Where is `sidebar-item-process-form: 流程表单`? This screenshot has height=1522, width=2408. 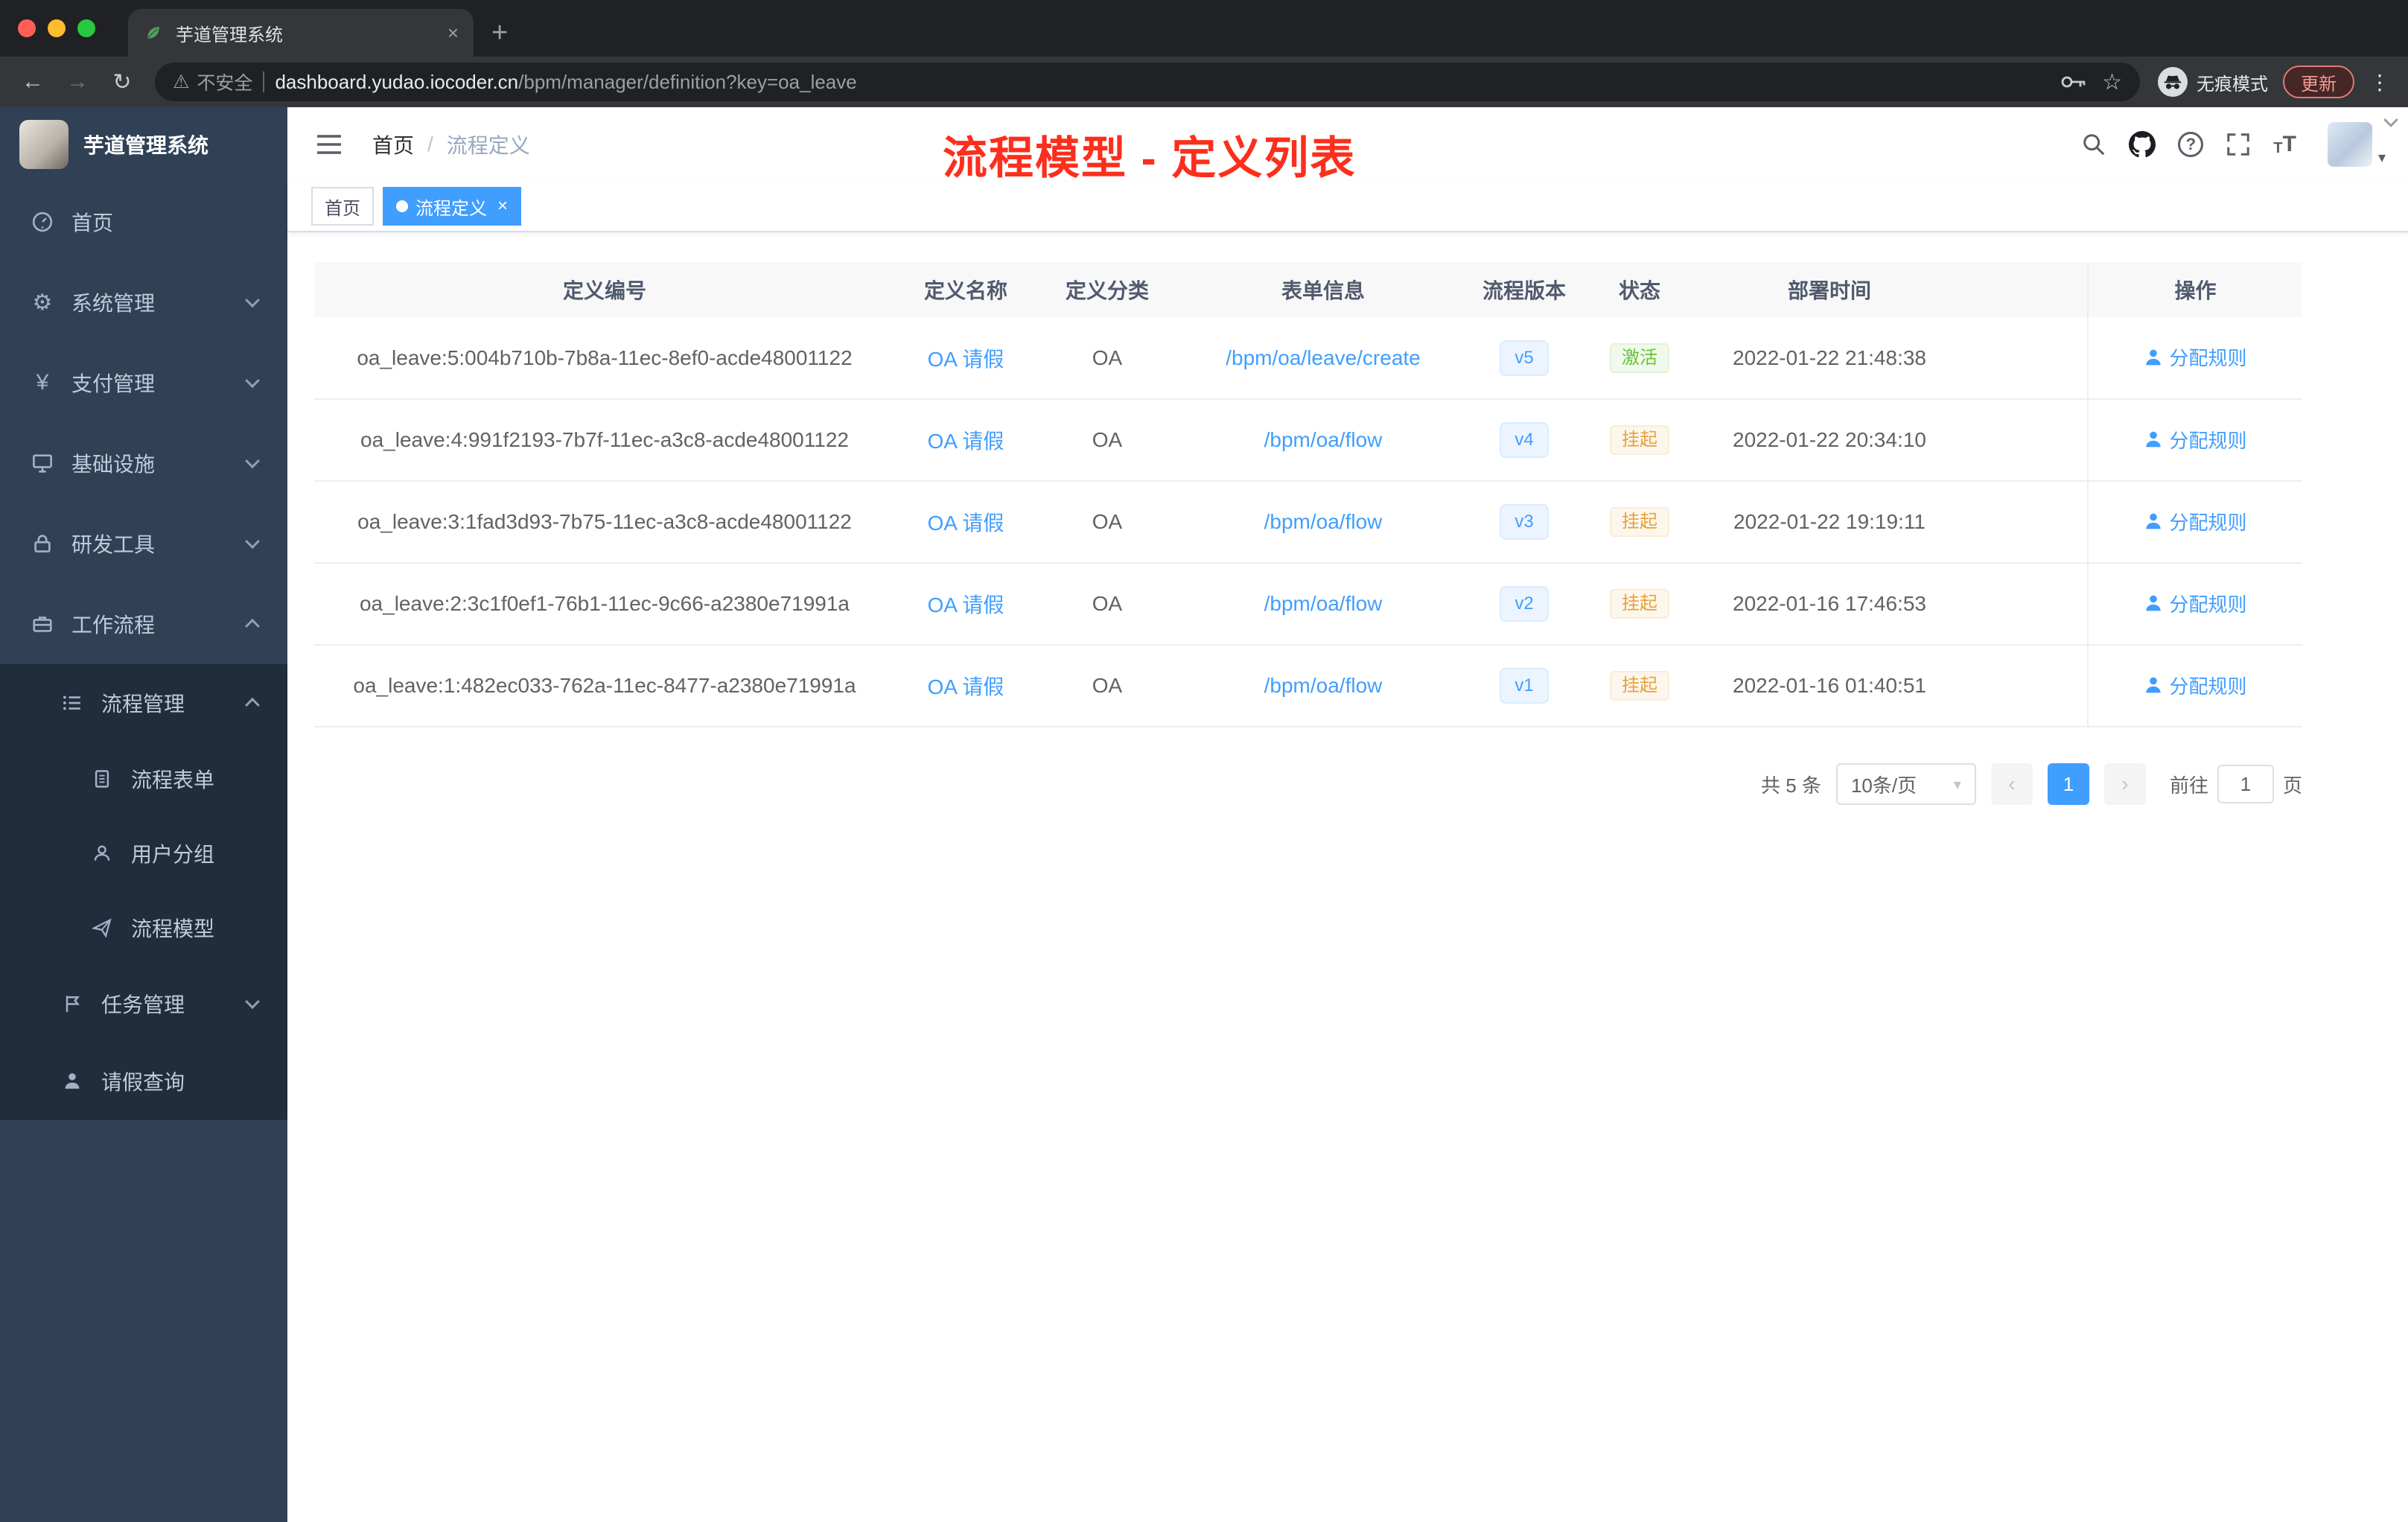 sidebar-item-process-form: 流程表单 is located at coordinates (143, 779).